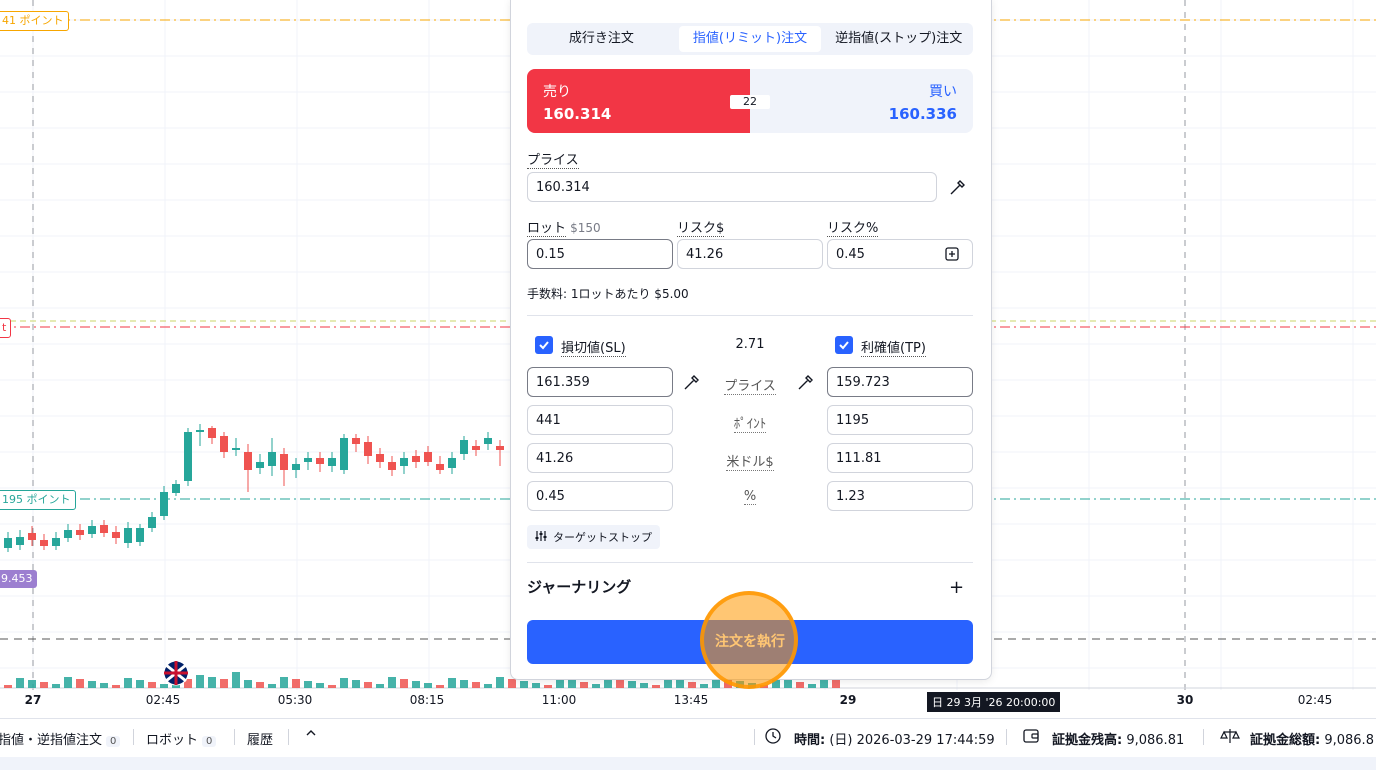  Describe the element at coordinates (806, 382) in the screenshot. I see `tp-eyedropper-icon` at that location.